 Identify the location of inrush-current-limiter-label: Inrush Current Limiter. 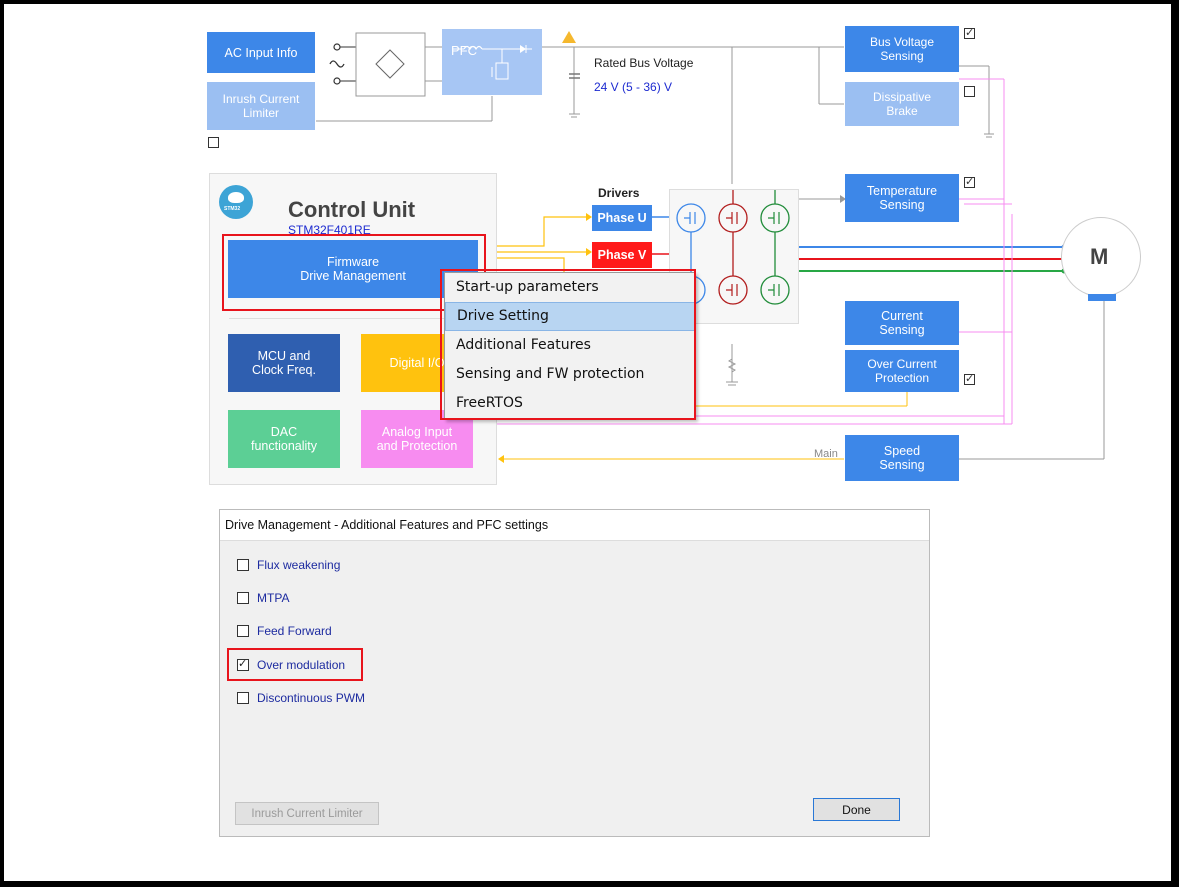
(261, 106).